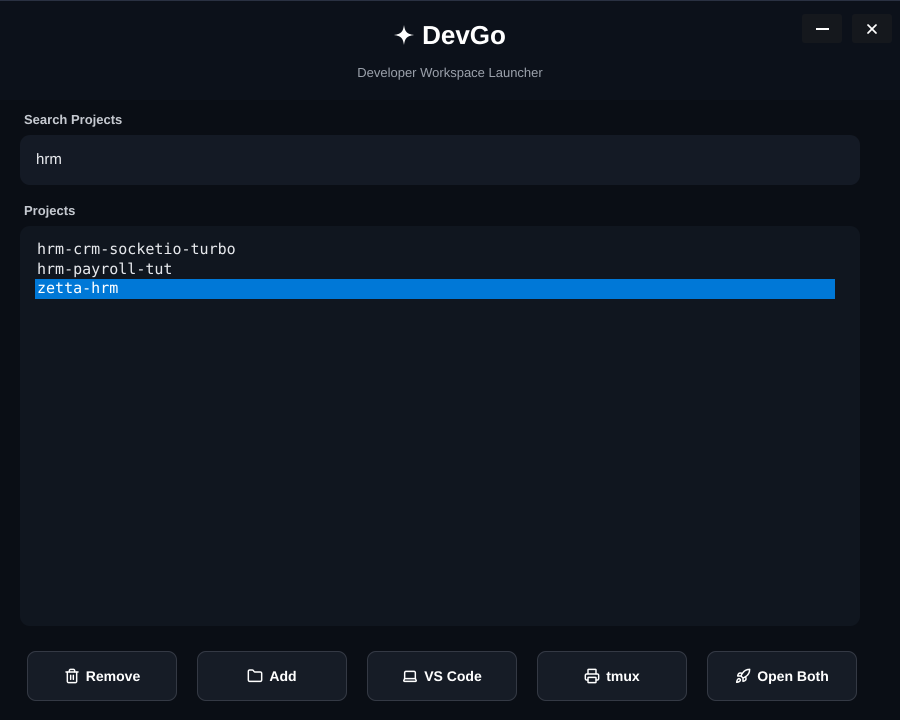  I want to click on sparkle-icon, so click(404, 35).